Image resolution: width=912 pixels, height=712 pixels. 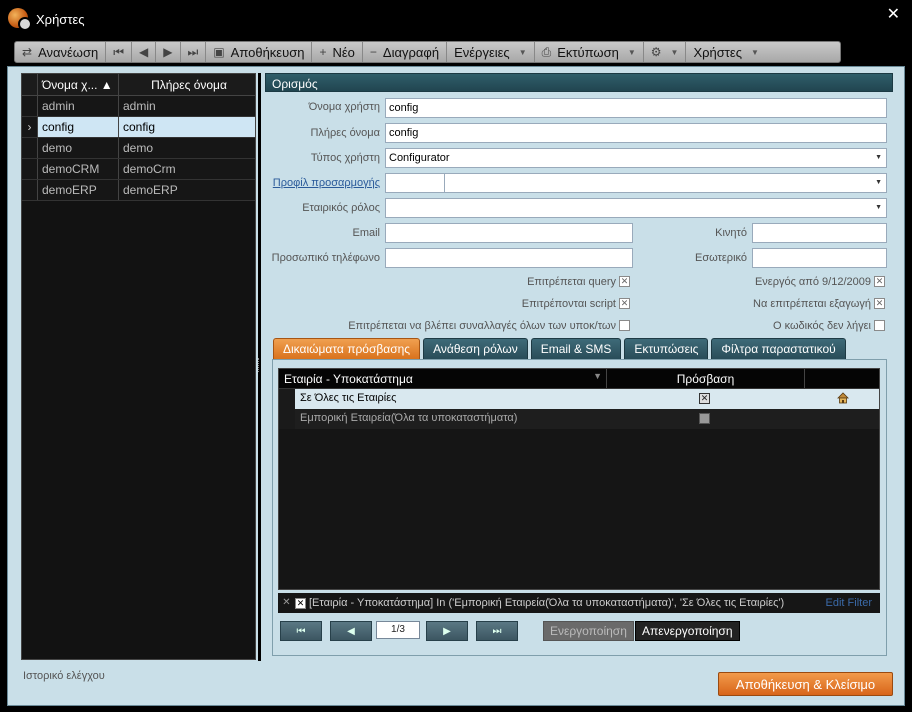 I want to click on username-field: config, so click(x=636, y=108).